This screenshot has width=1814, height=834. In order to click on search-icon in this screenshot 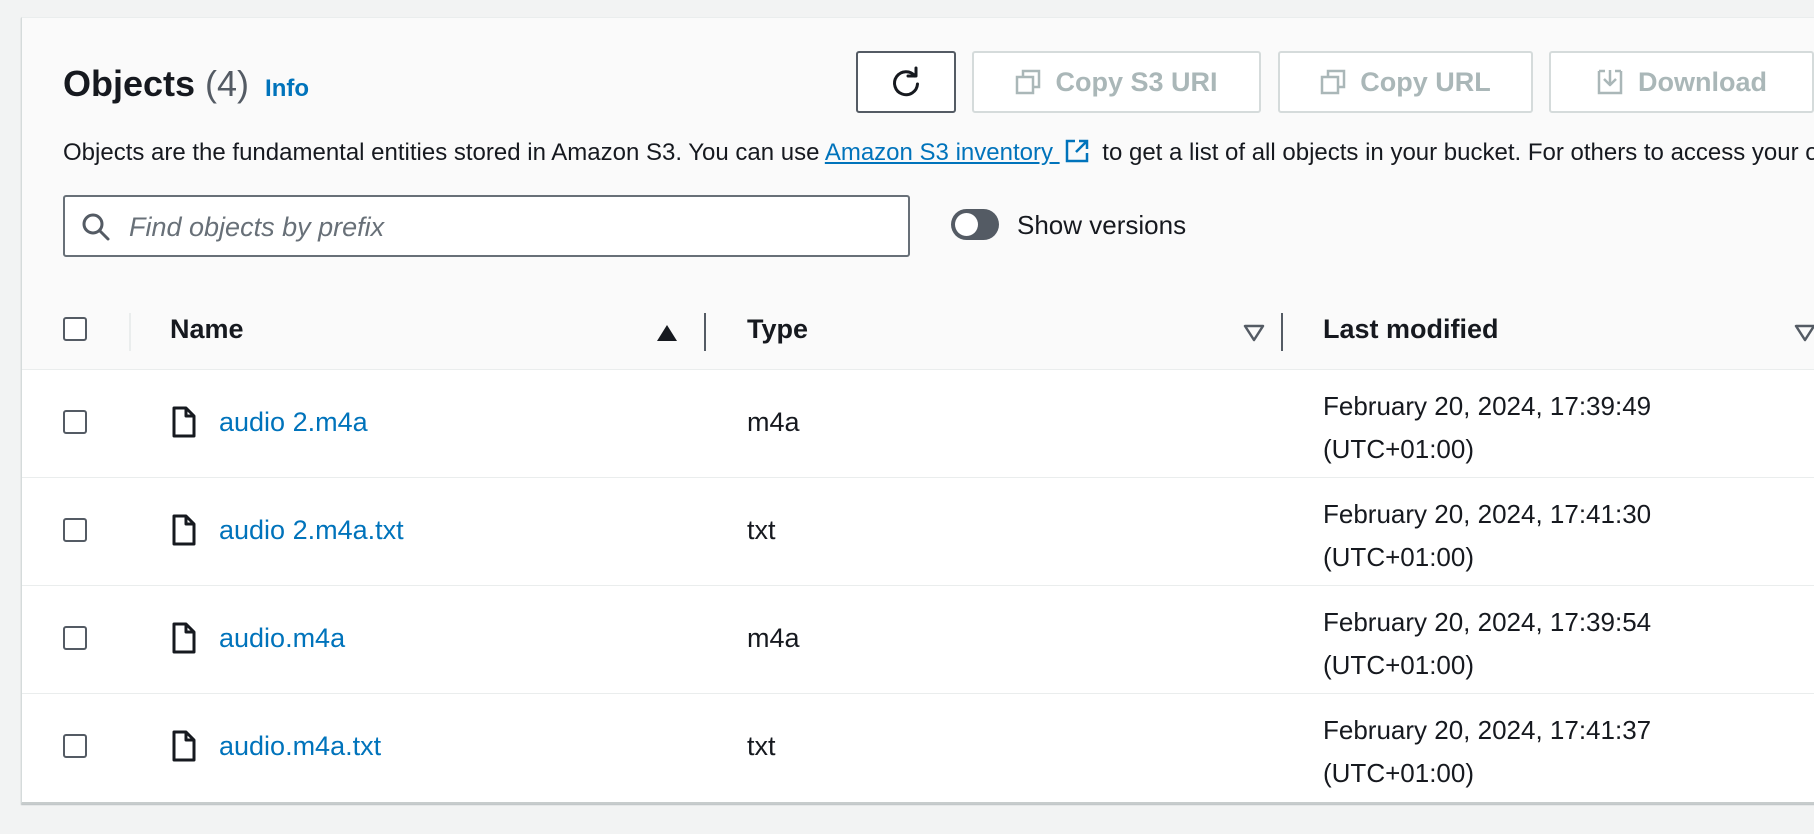, I will do `click(96, 227)`.